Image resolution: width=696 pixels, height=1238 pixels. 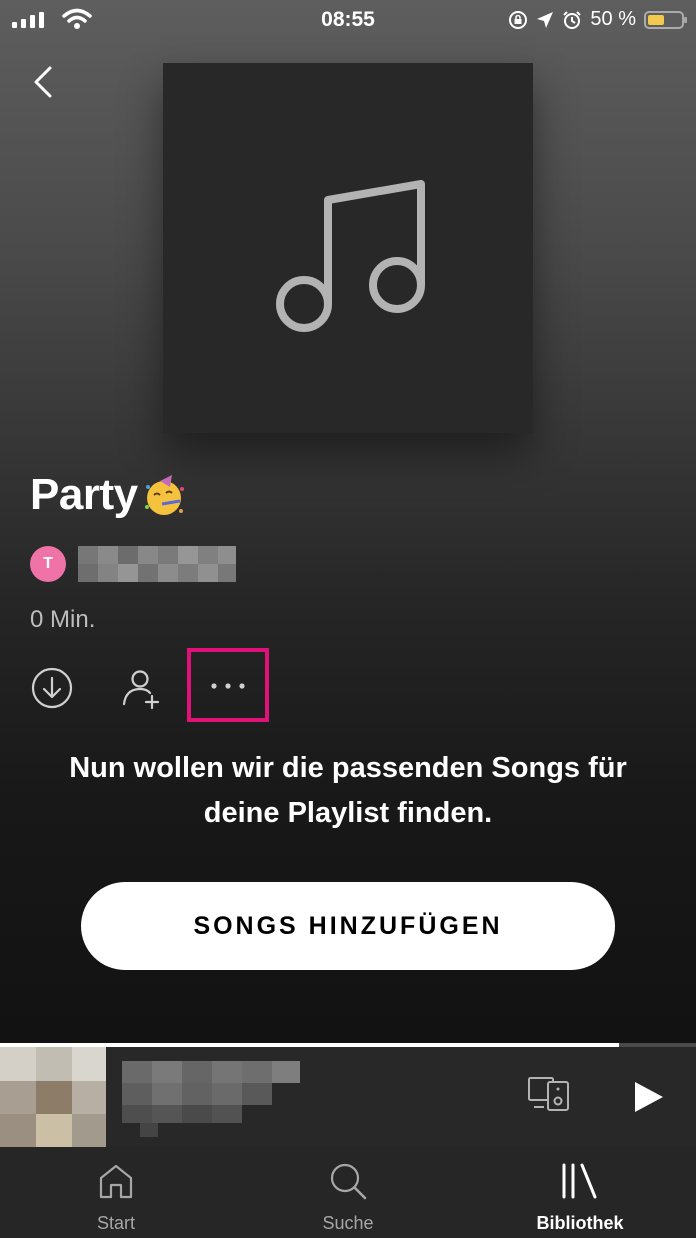 I want to click on library-icon, so click(x=579, y=1181).